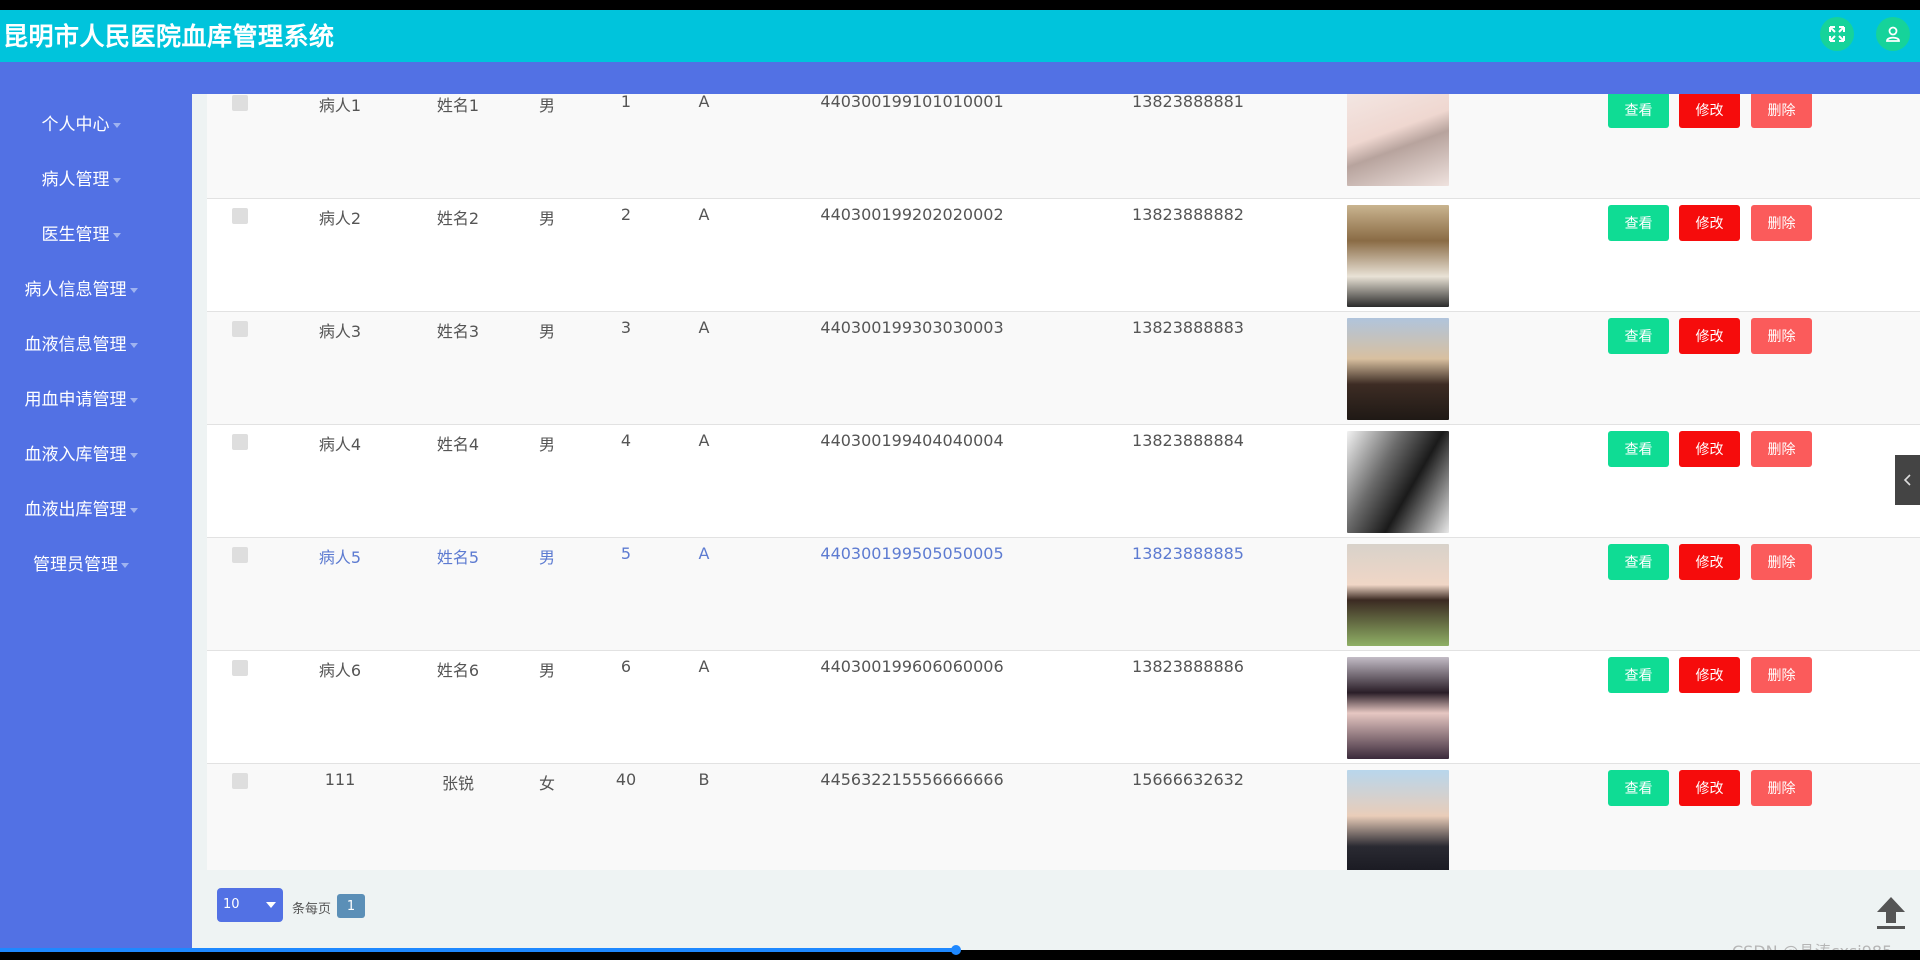 The width and height of the screenshot is (1920, 960). What do you see at coordinates (75, 565) in the screenshot?
I see `nav-label: 管理员管理` at bounding box center [75, 565].